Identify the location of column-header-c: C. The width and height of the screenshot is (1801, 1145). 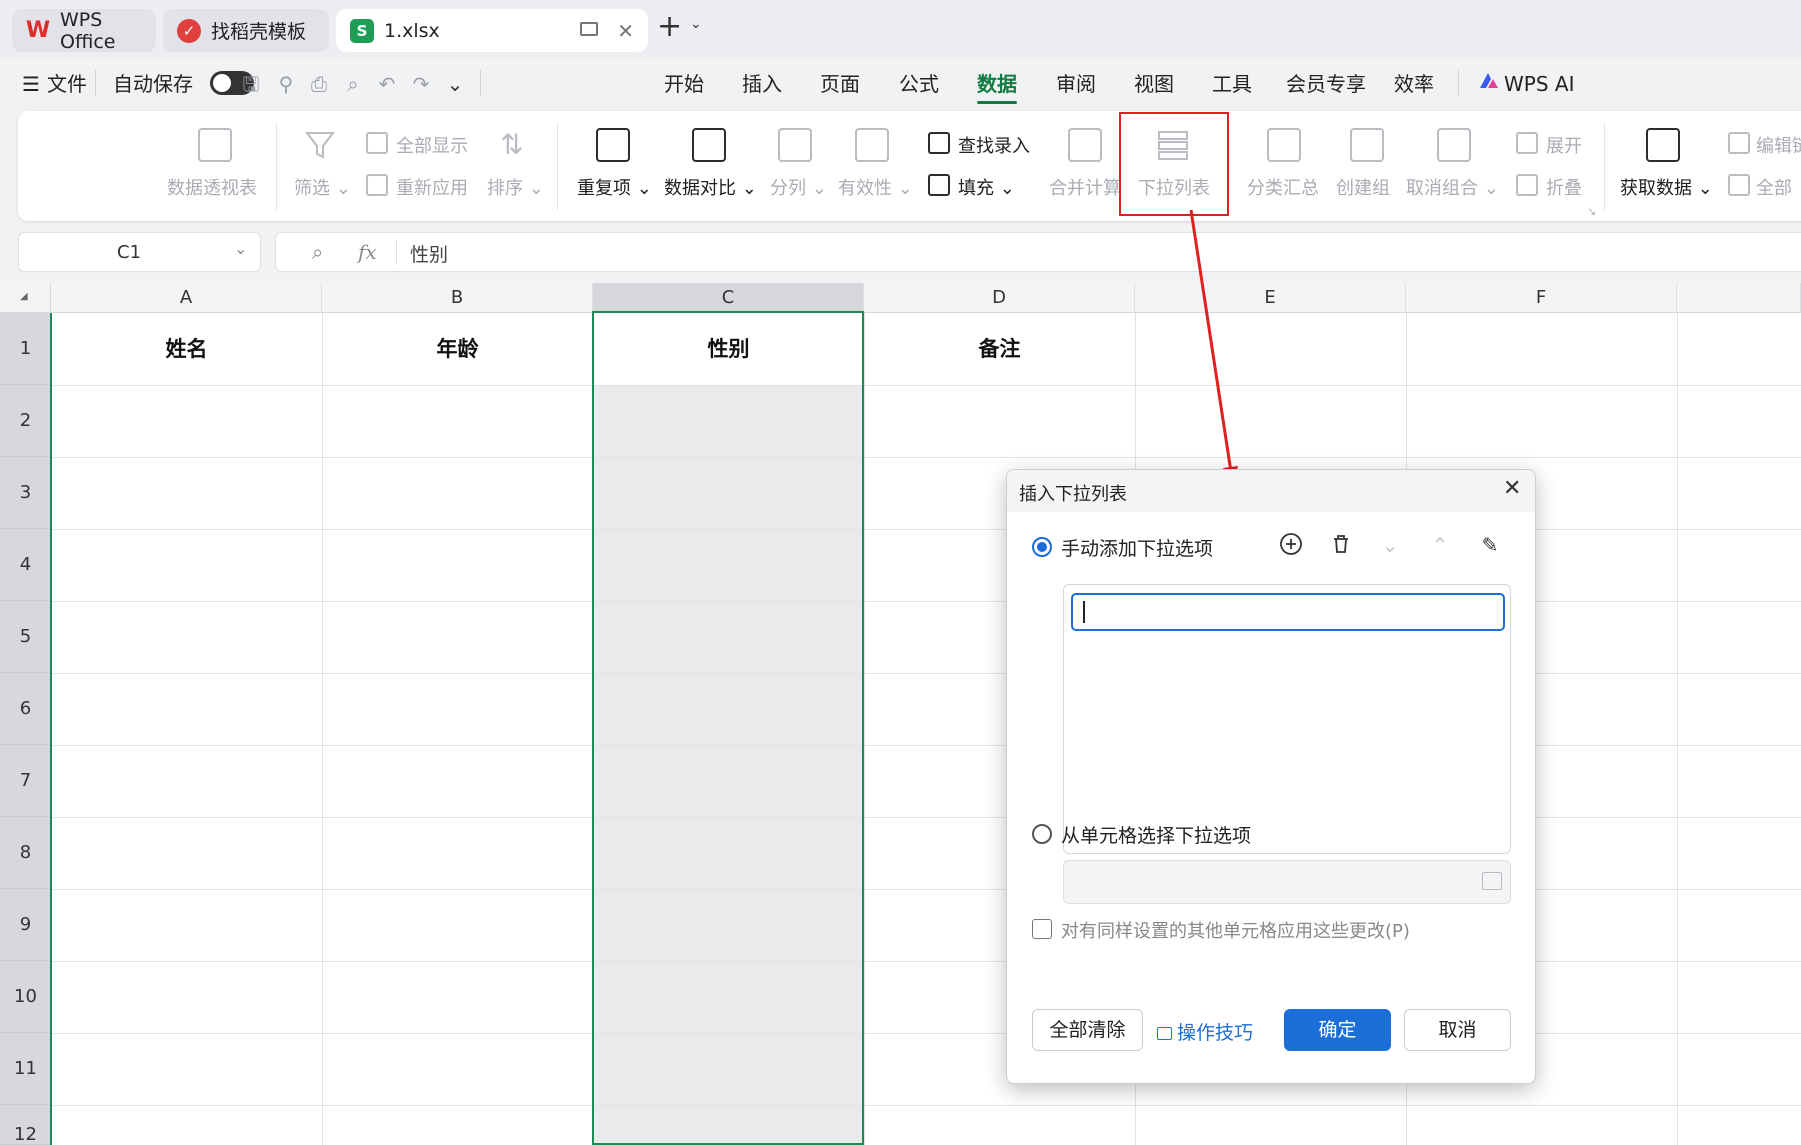
(728, 298).